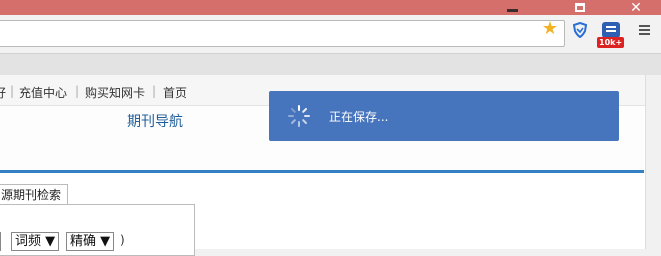 Image resolution: width=661 pixels, height=256 pixels. I want to click on scrollbar, so click(653, 162).